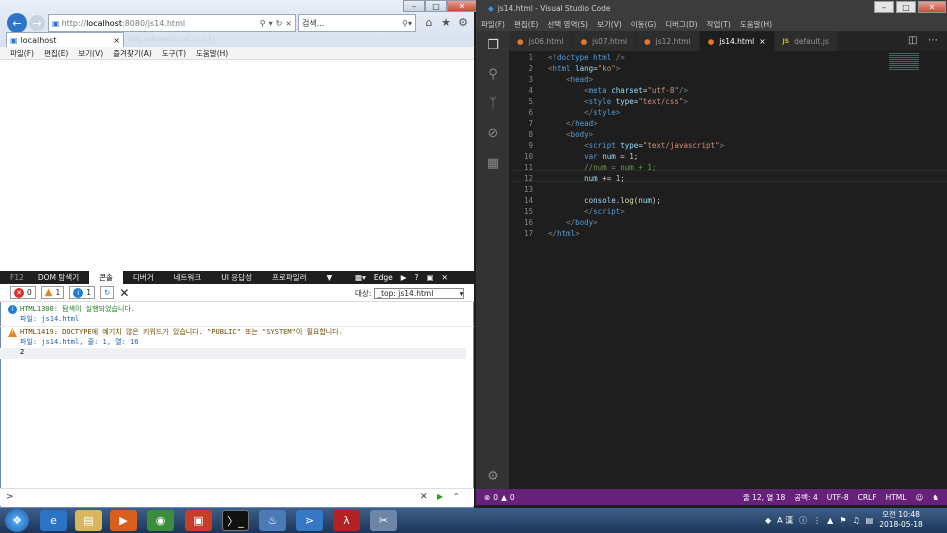 Image resolution: width=947 pixels, height=533 pixels. What do you see at coordinates (493, 163) in the screenshot?
I see `extensions-icon: ▦` at bounding box center [493, 163].